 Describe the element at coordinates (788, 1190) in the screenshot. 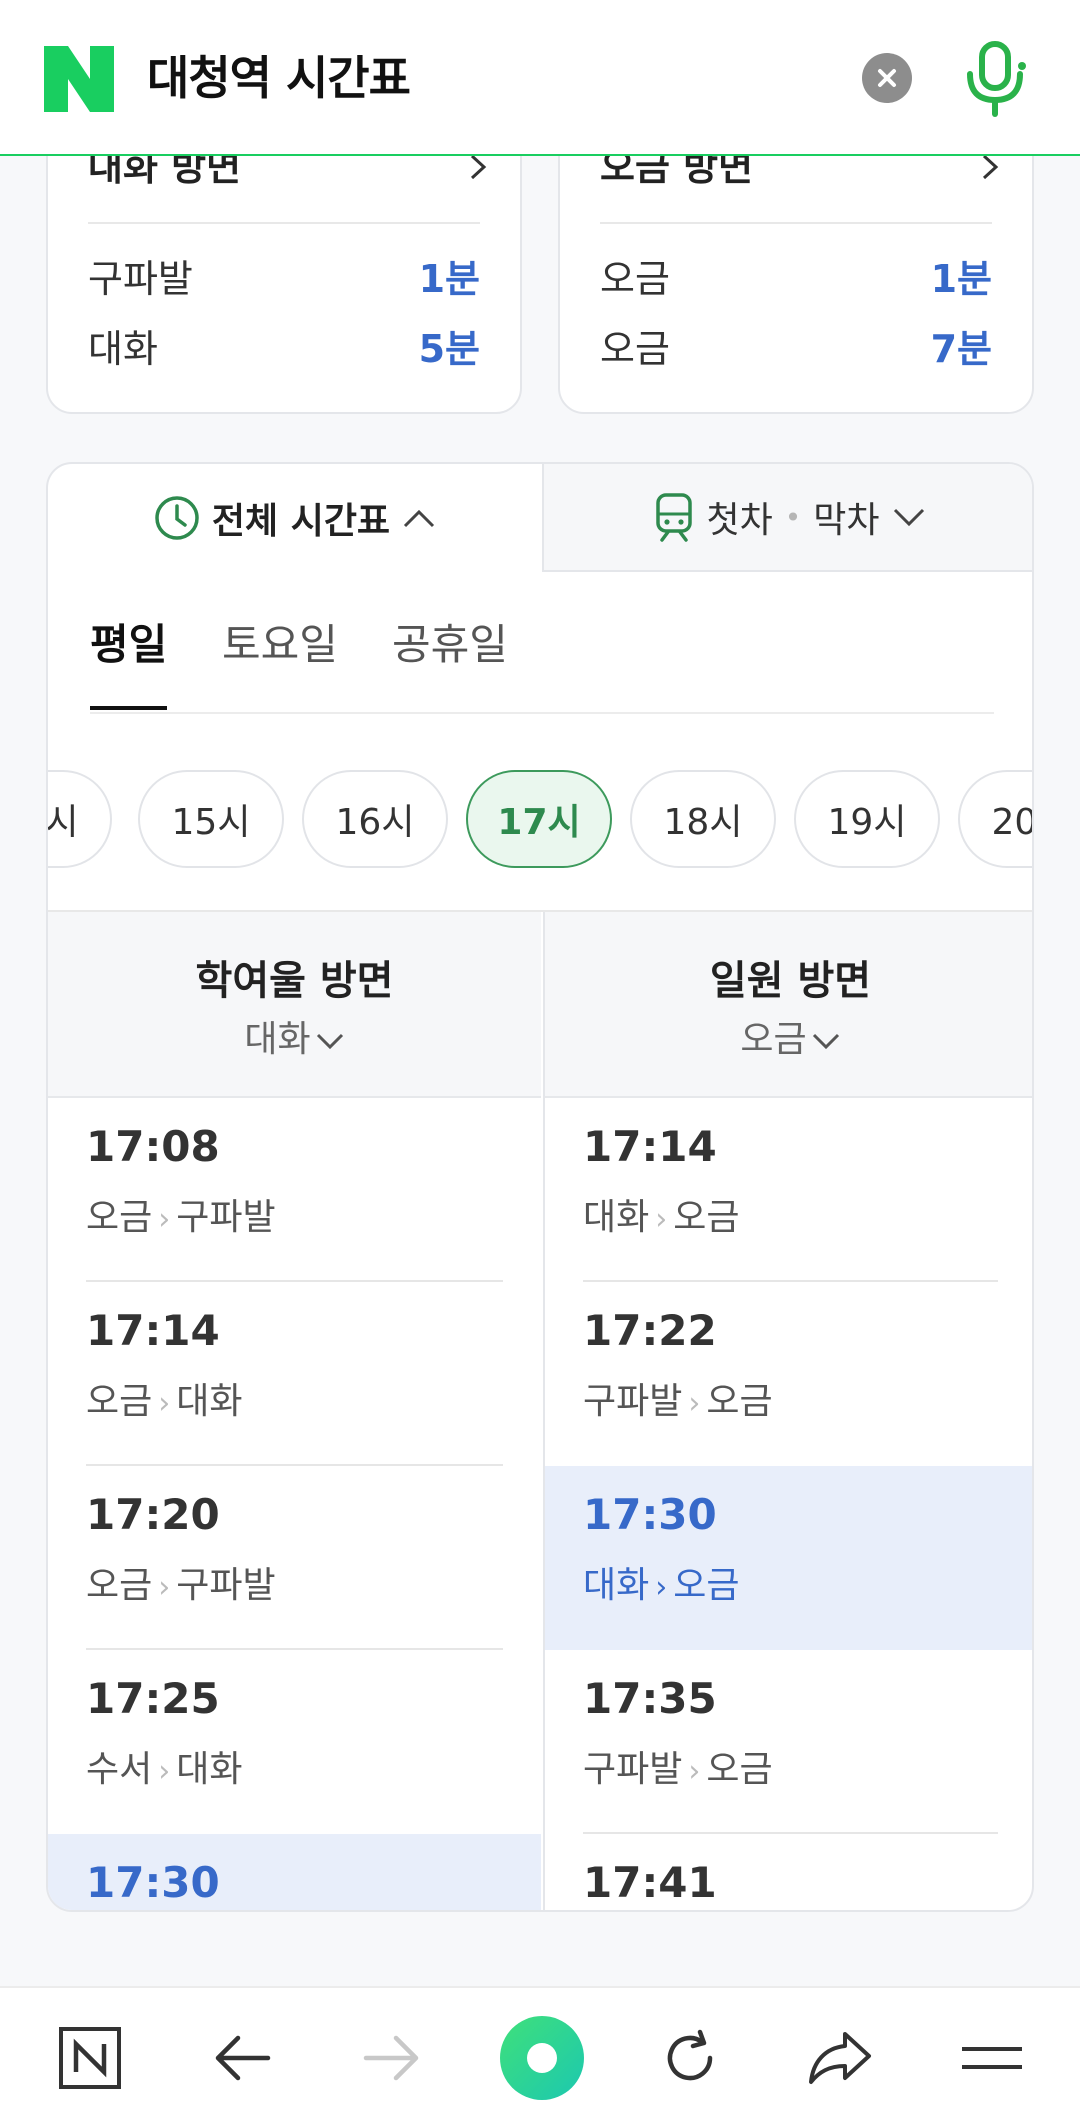

I see `train-row: 17:14 대화 › 오금` at that location.